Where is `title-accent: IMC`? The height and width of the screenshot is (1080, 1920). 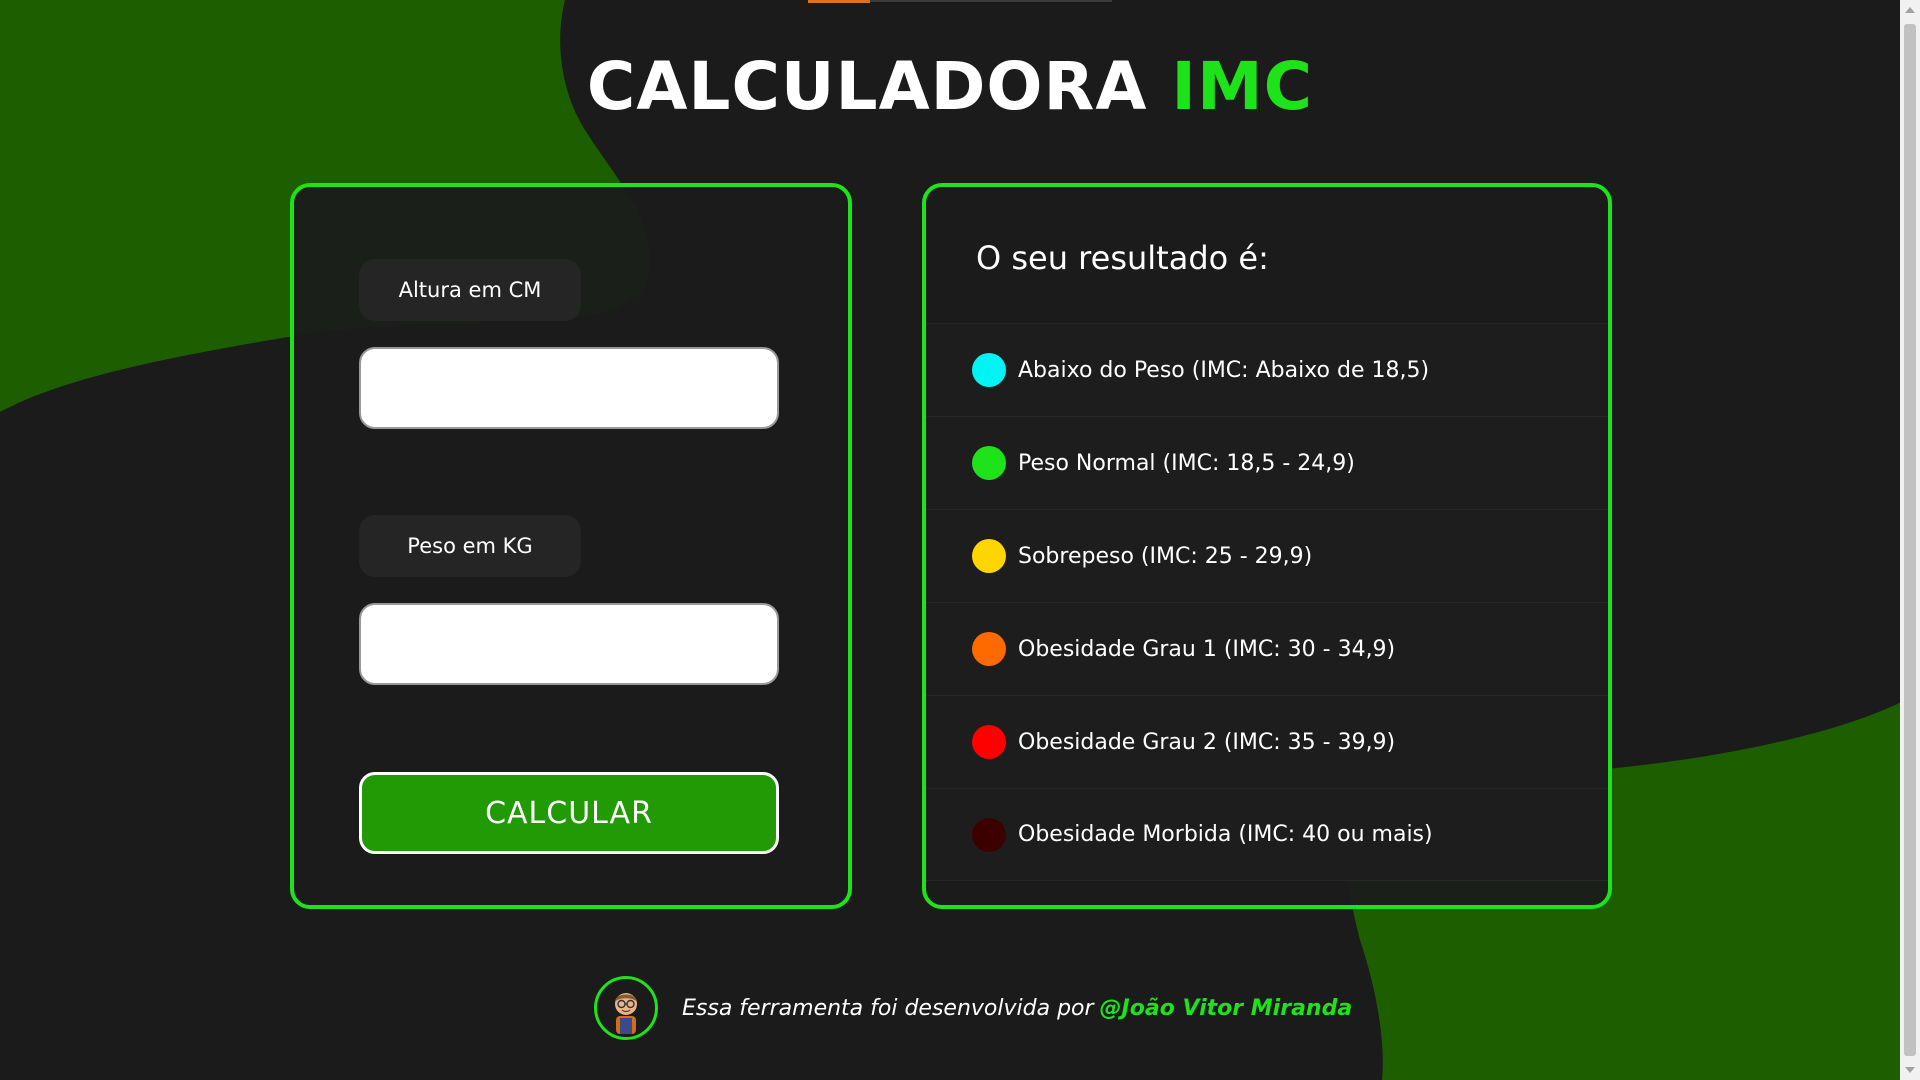 title-accent: IMC is located at coordinates (1242, 86).